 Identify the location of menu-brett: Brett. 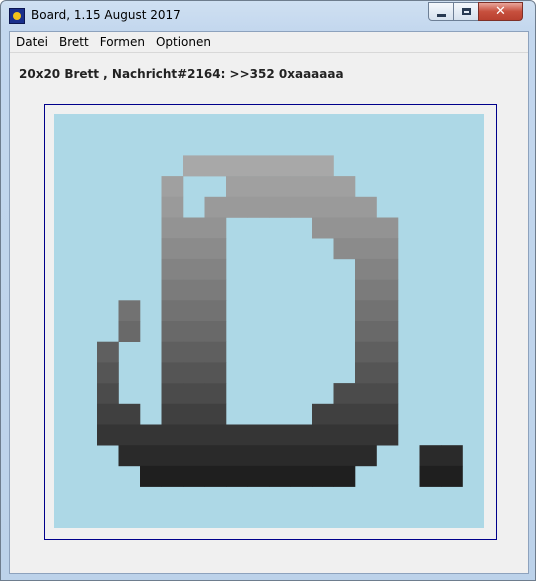
(74, 42).